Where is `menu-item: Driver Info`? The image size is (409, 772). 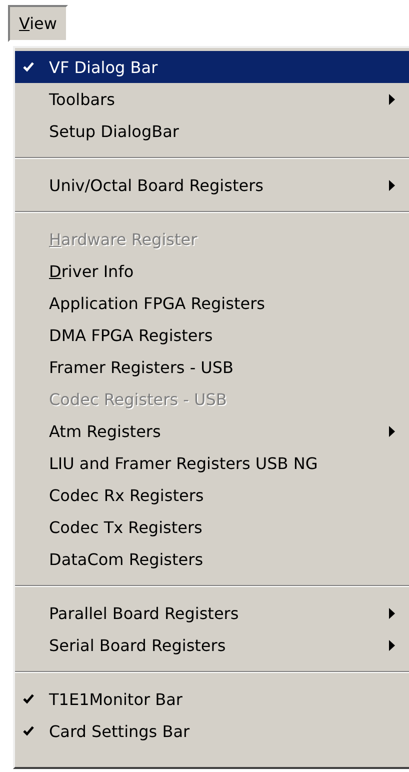
menu-item: Driver Info is located at coordinates (212, 271).